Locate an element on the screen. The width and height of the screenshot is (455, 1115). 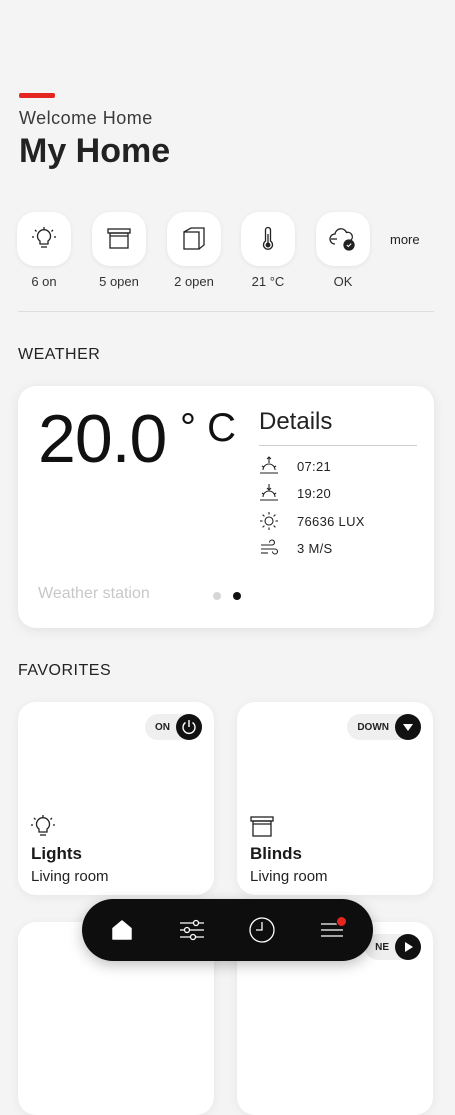
page-dot-2-active is located at coordinates (237, 596).